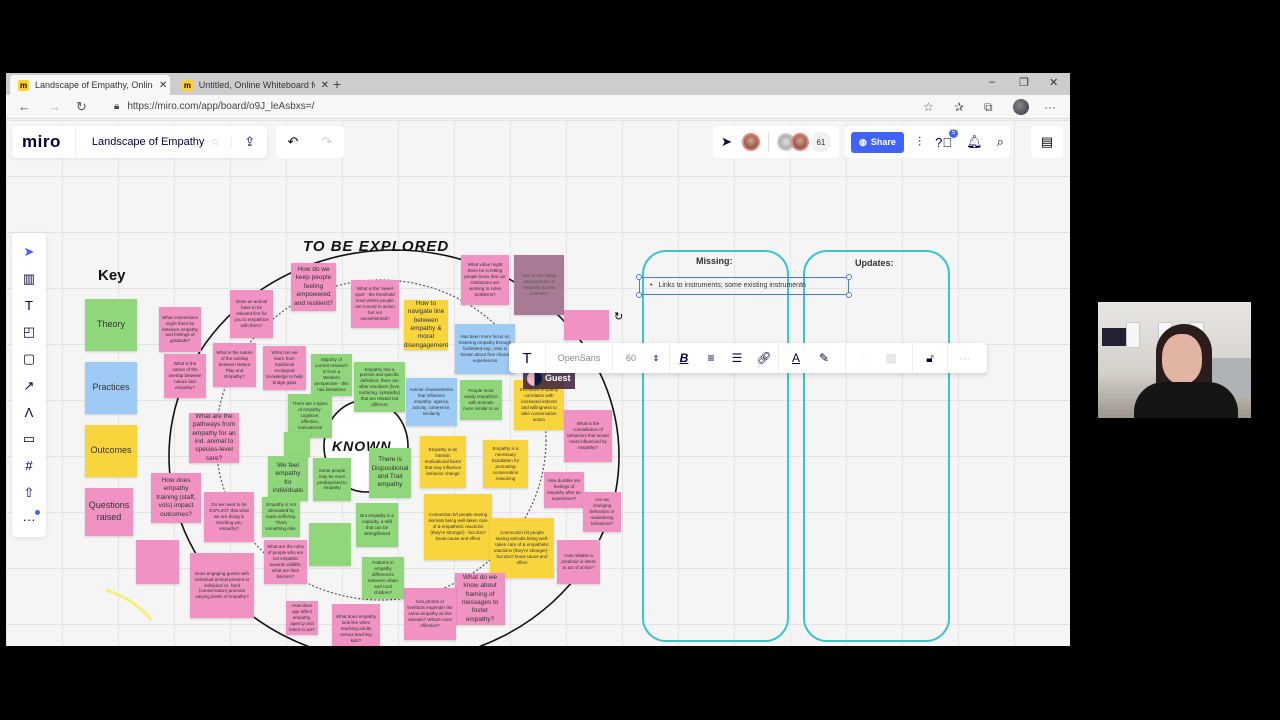 Image resolution: width=1280 pixels, height=720 pixels. I want to click on align-left-icon: ≡, so click(711, 358).